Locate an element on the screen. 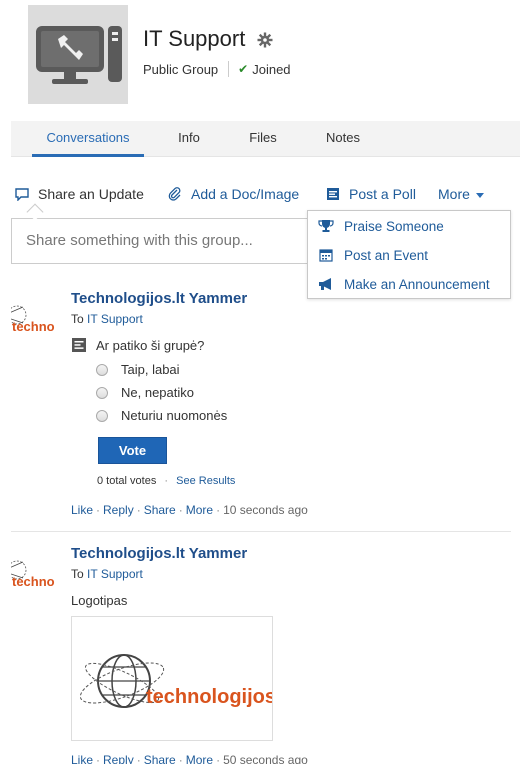  tab-files: Files is located at coordinates (263, 139).